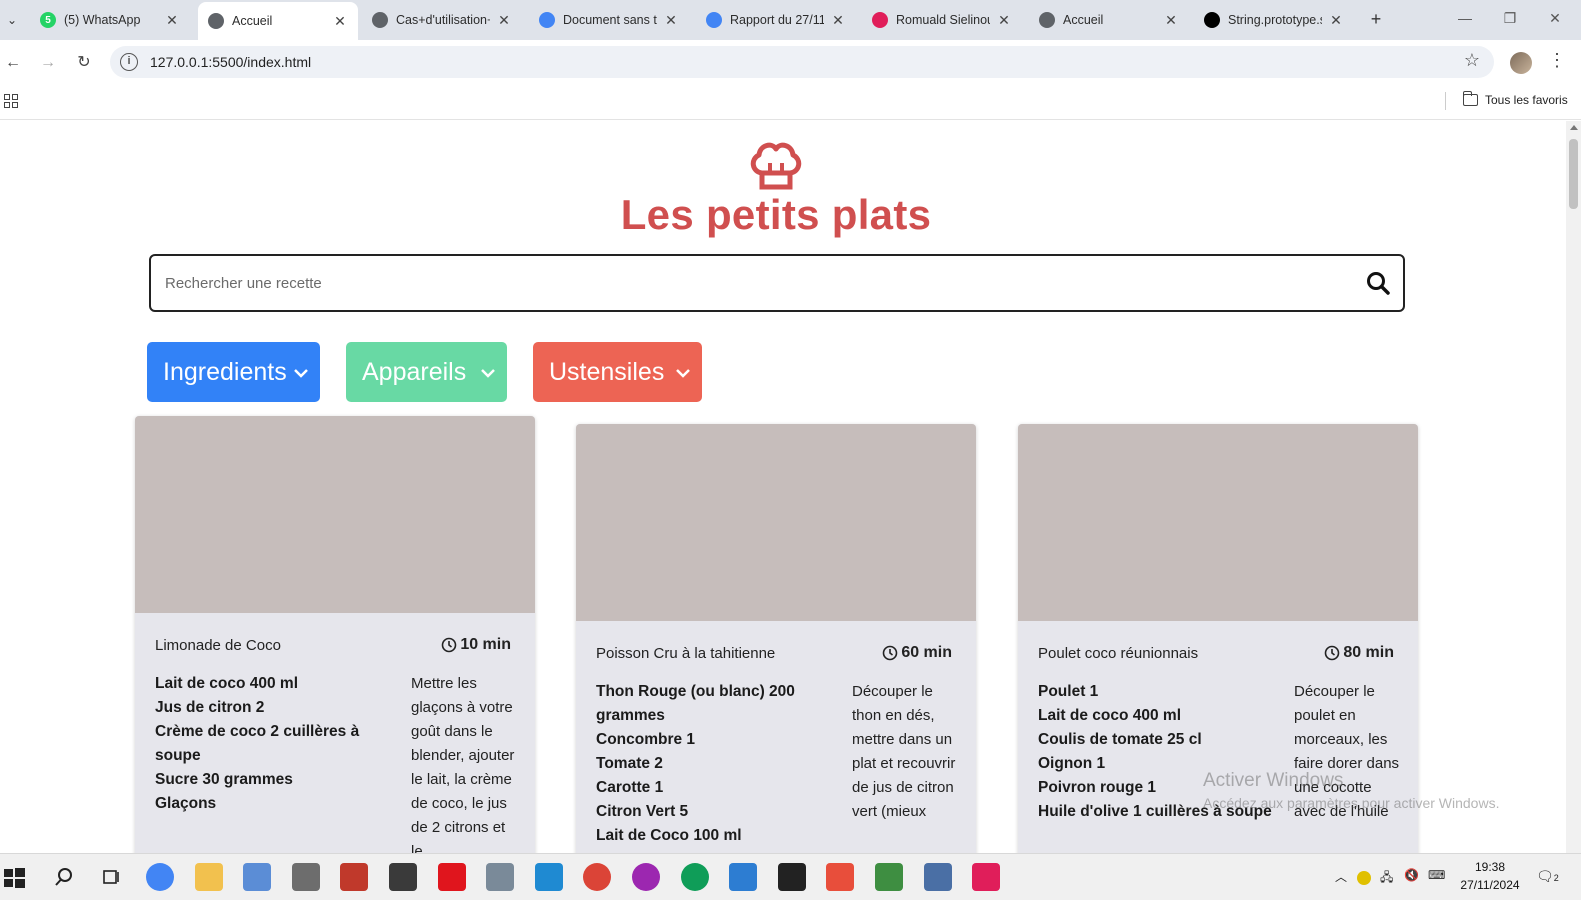 The image size is (1581, 900). What do you see at coordinates (354, 877) in the screenshot?
I see `archive-icon` at bounding box center [354, 877].